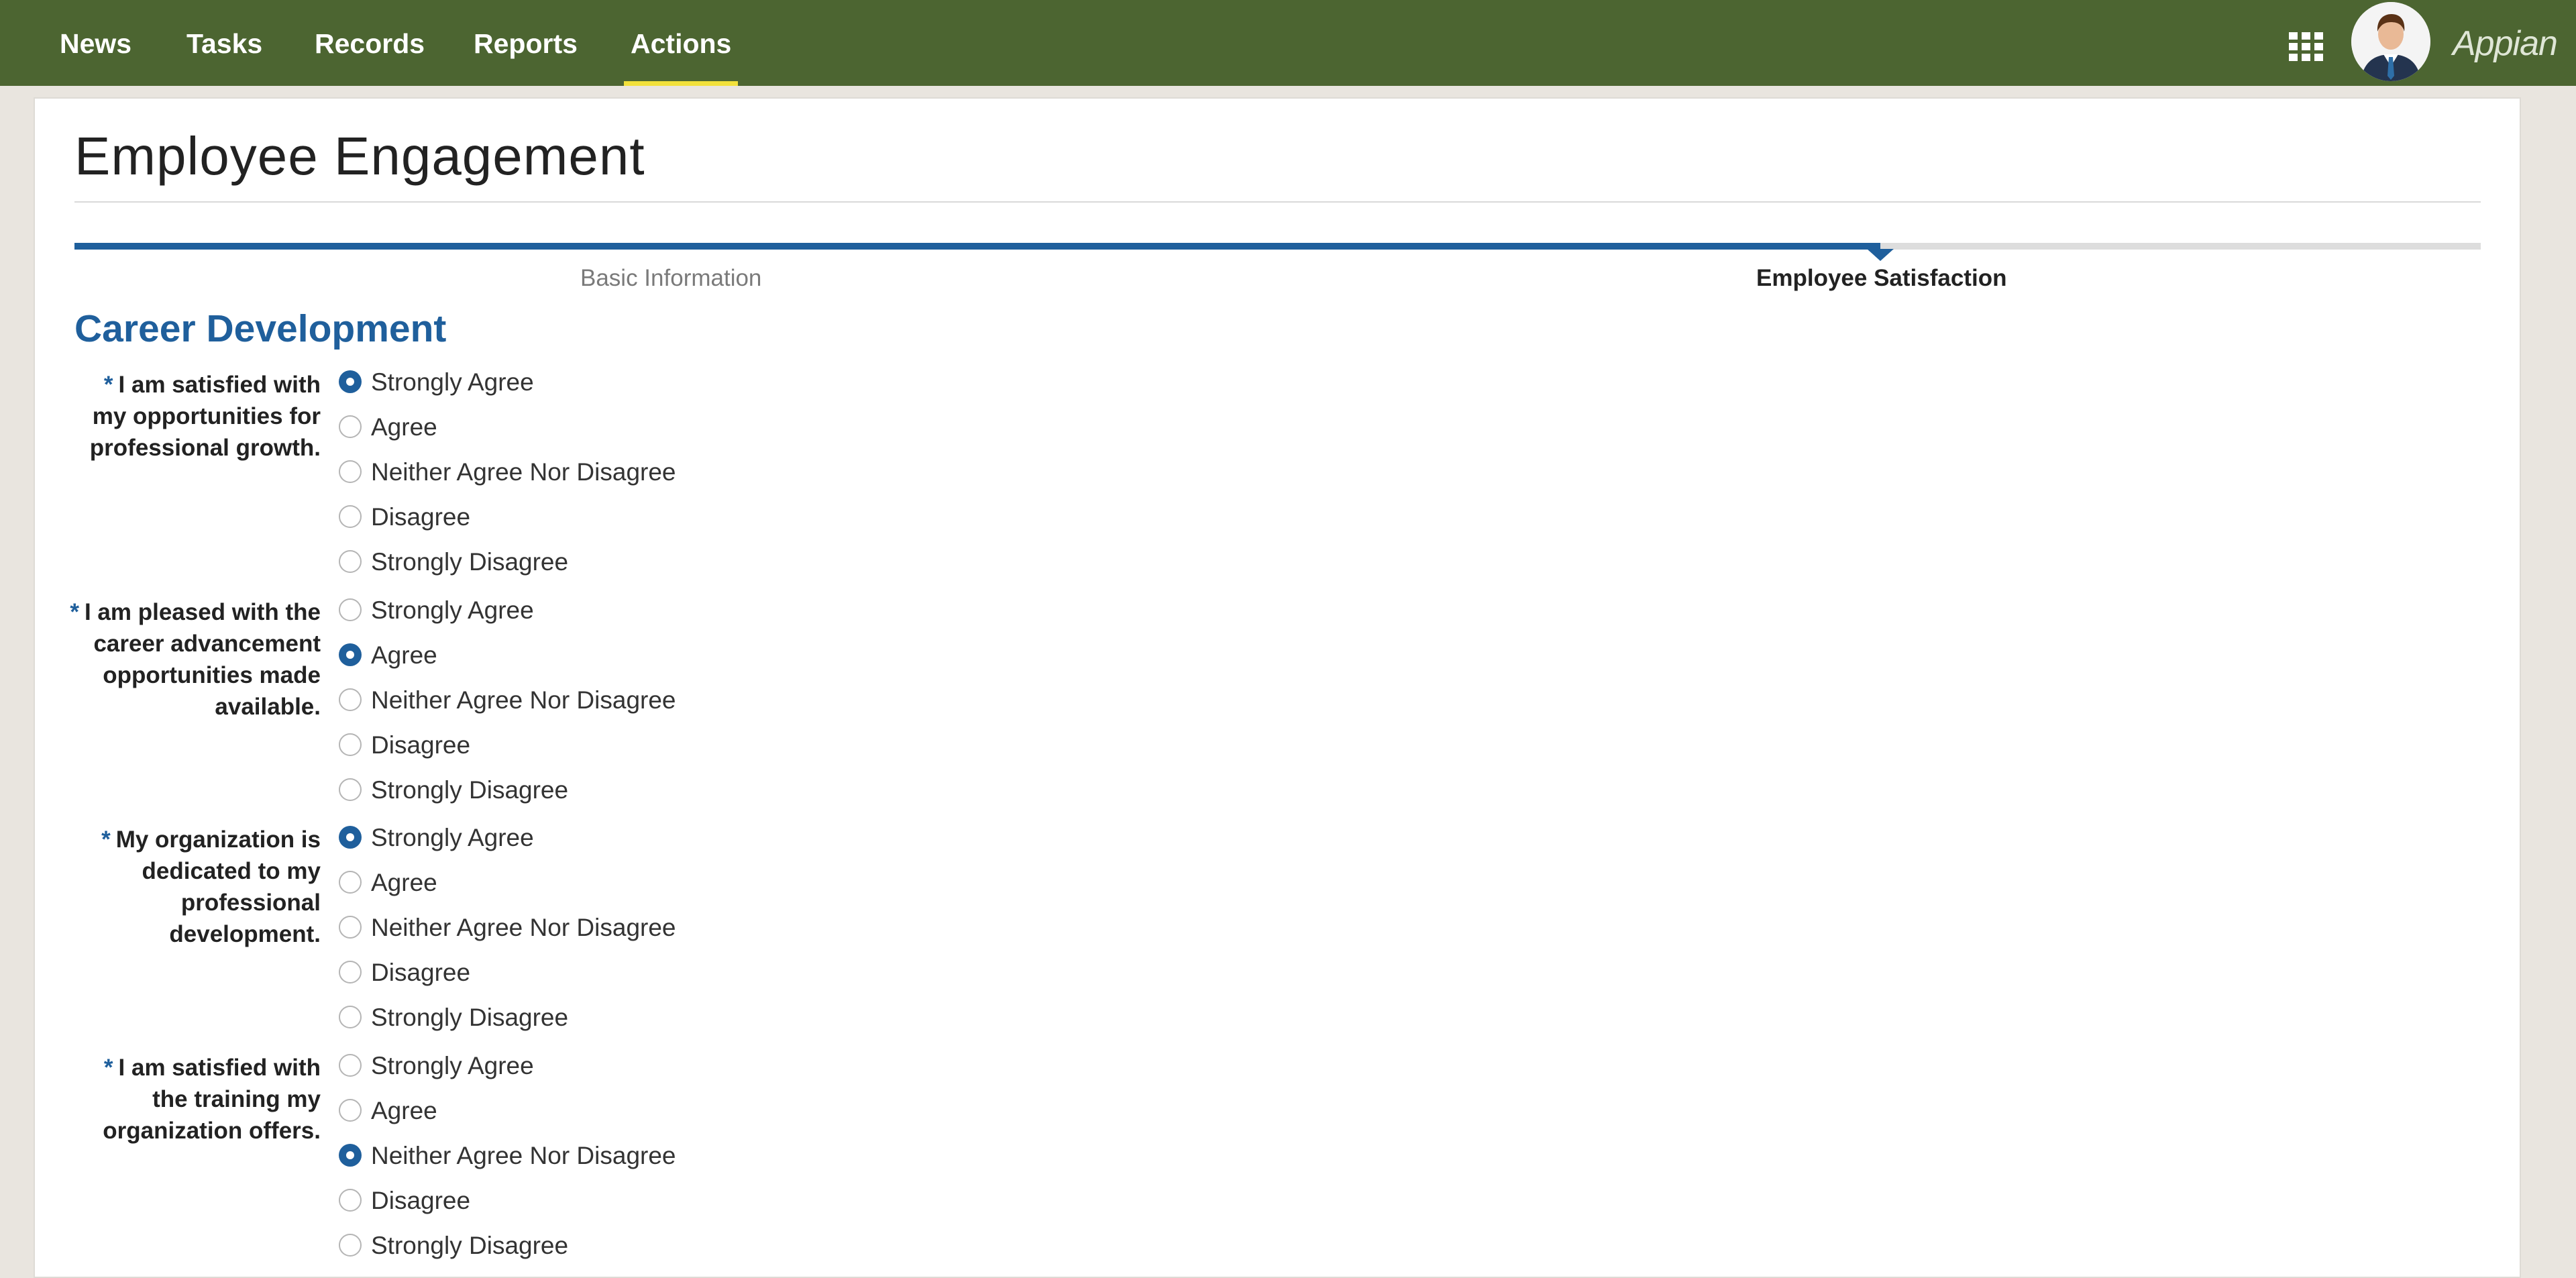 The width and height of the screenshot is (2576, 1278). I want to click on appian-logo: Appian, so click(2505, 43).